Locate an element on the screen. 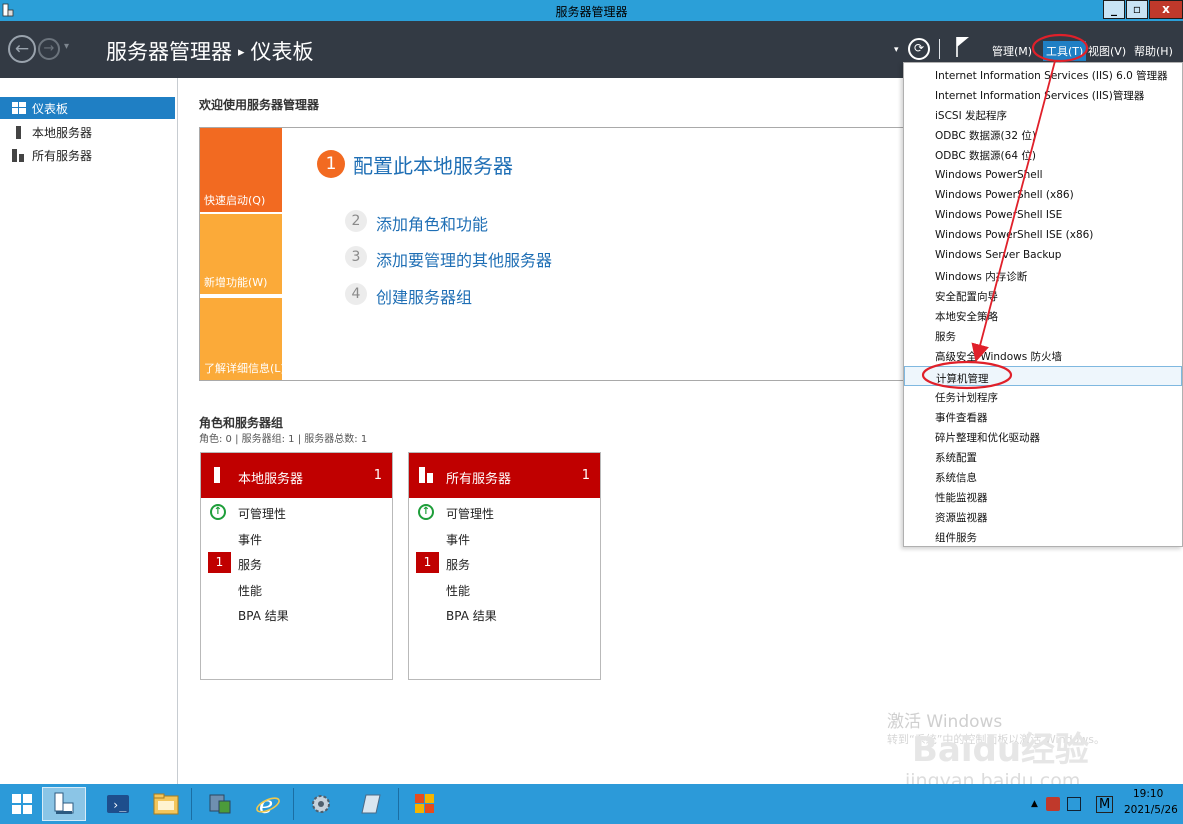  tools-menu-item: 系统信息 is located at coordinates (1043, 476).